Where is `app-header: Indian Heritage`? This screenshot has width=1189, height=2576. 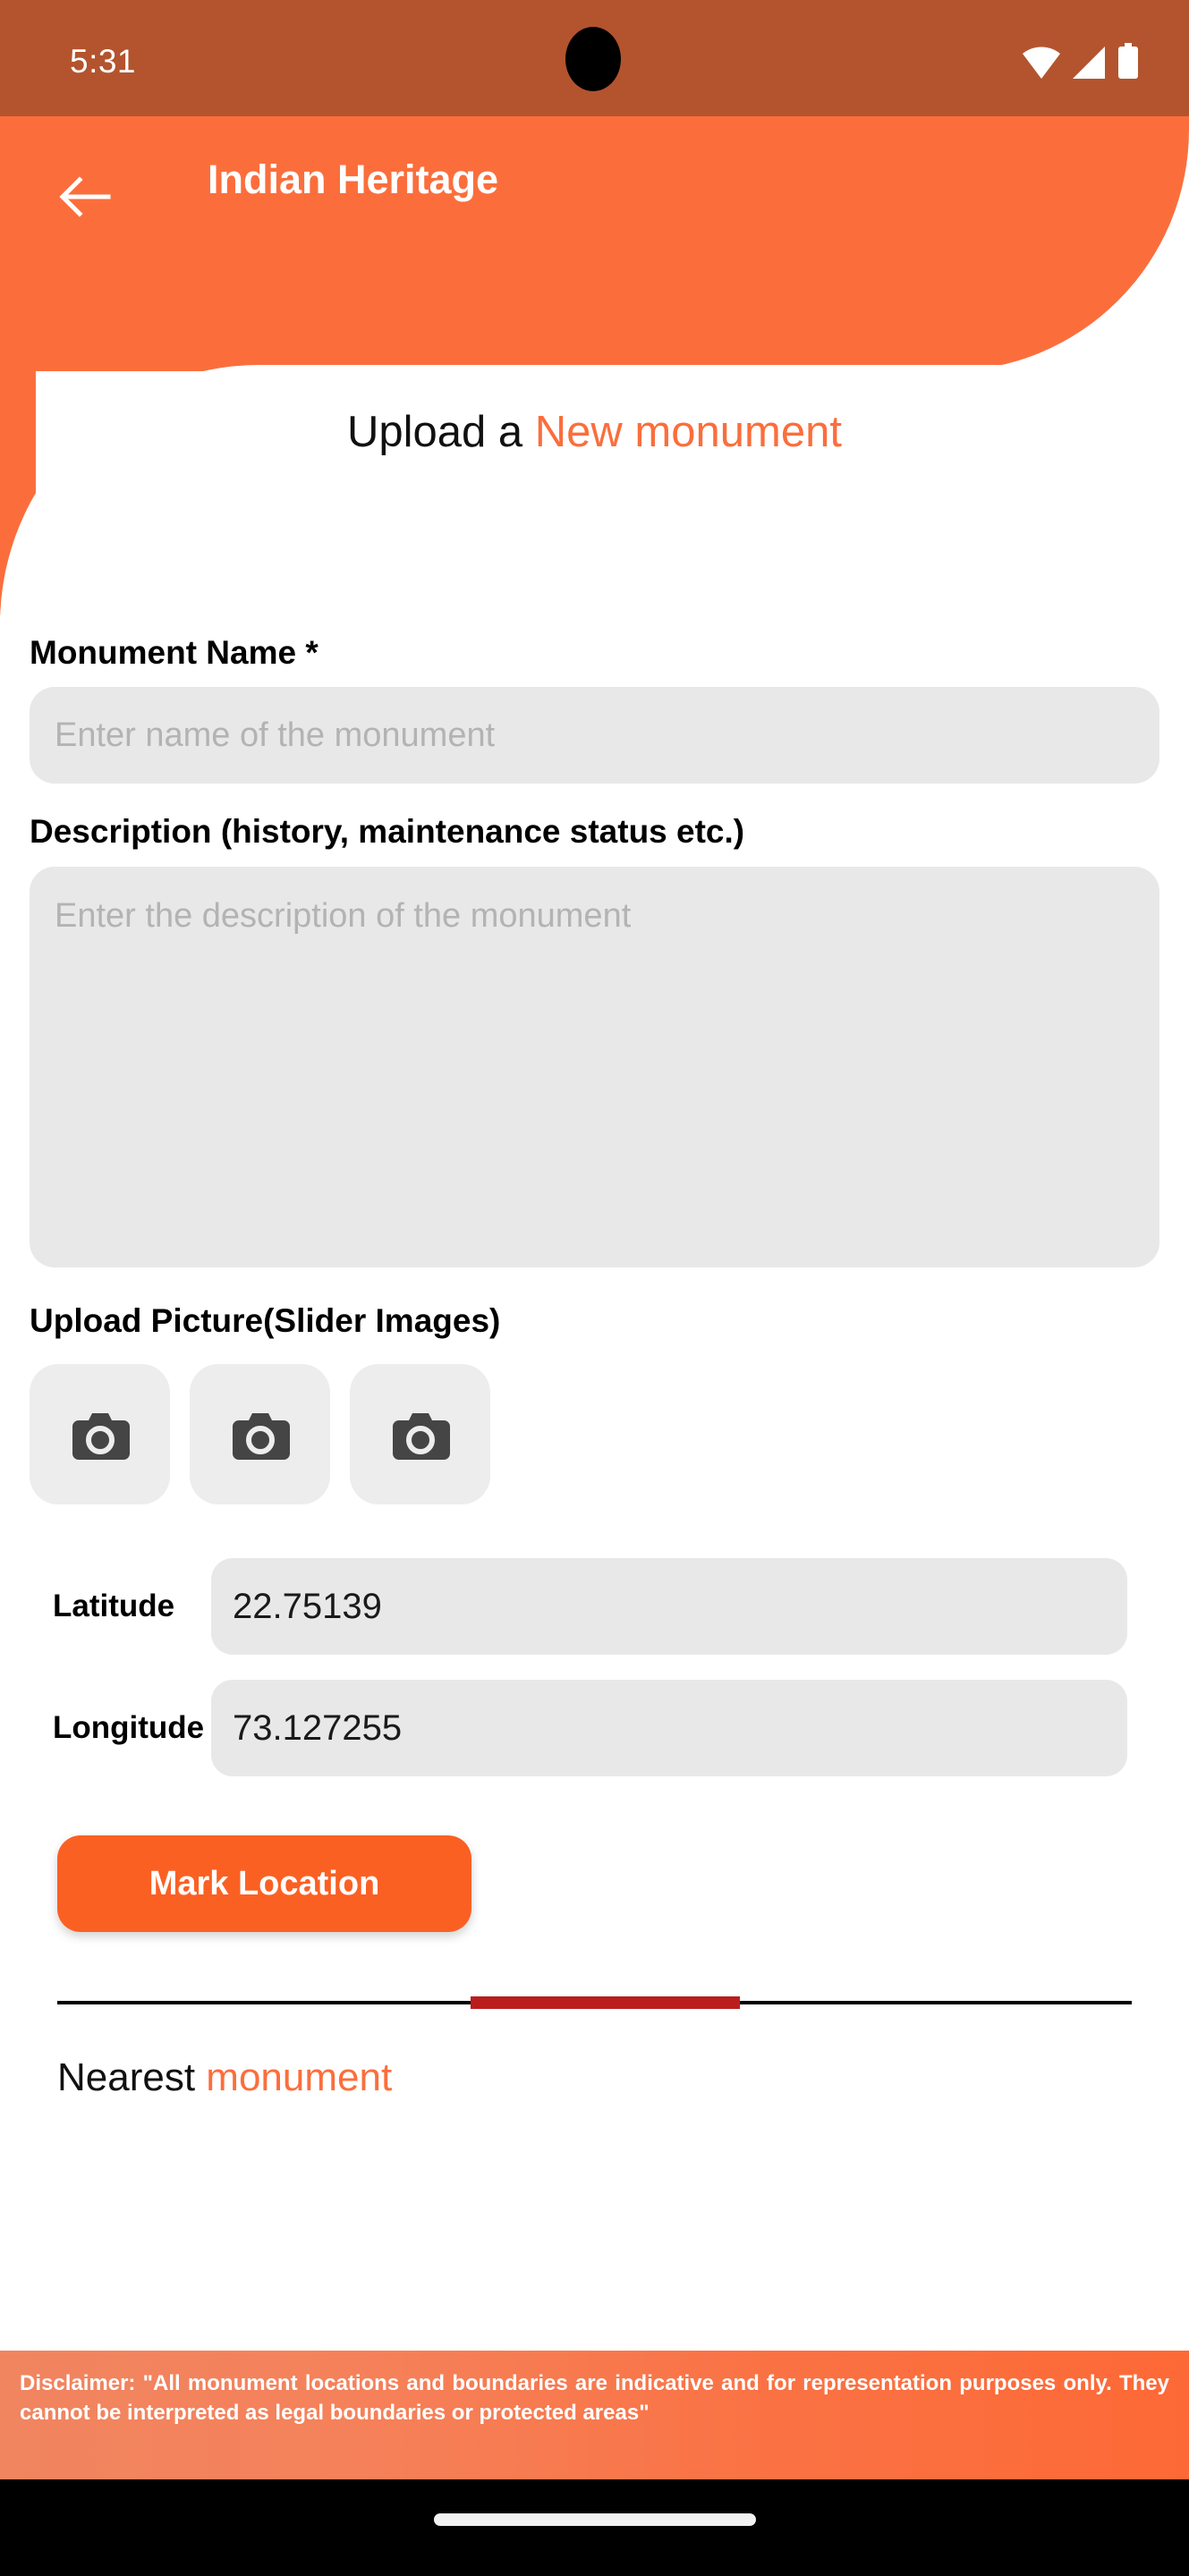 app-header: Indian Heritage is located at coordinates (594, 243).